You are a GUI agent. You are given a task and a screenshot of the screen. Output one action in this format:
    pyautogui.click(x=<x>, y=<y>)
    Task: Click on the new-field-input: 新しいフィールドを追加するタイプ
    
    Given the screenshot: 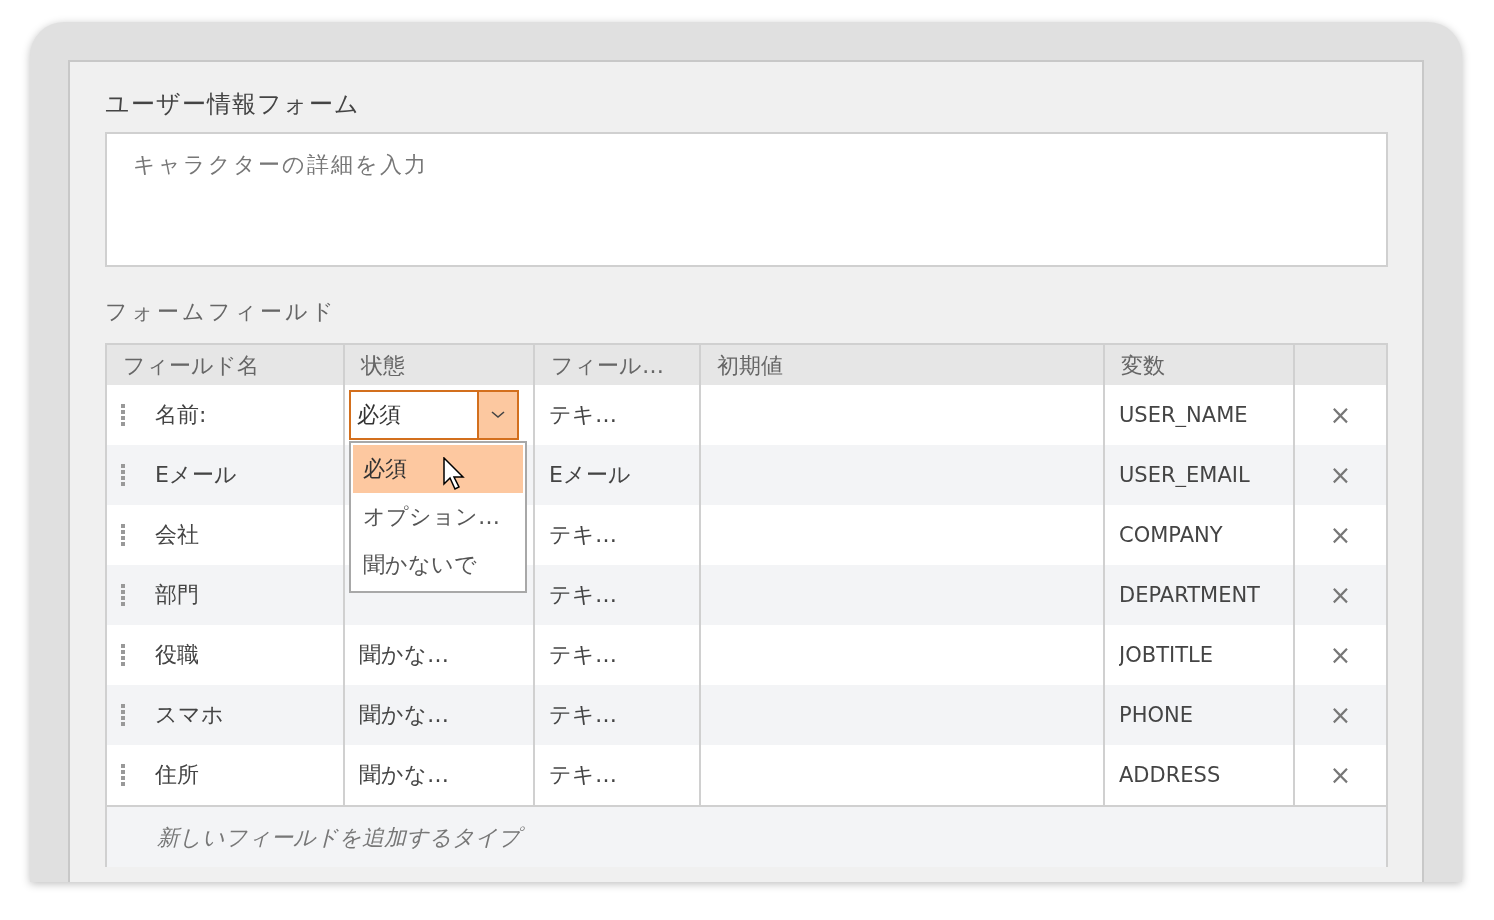 What is the action you would take?
    pyautogui.click(x=746, y=837)
    